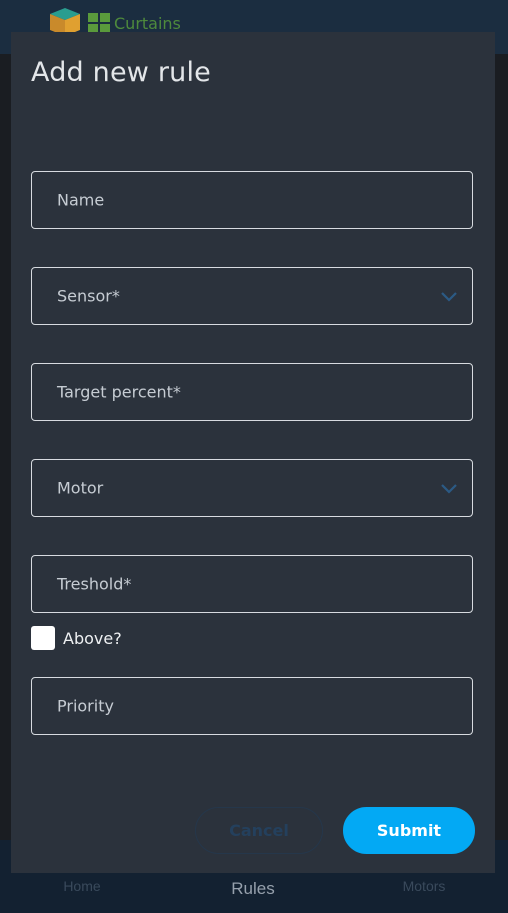 The height and width of the screenshot is (913, 508). What do you see at coordinates (80, 488) in the screenshot?
I see `motor-select-label: Motor` at bounding box center [80, 488].